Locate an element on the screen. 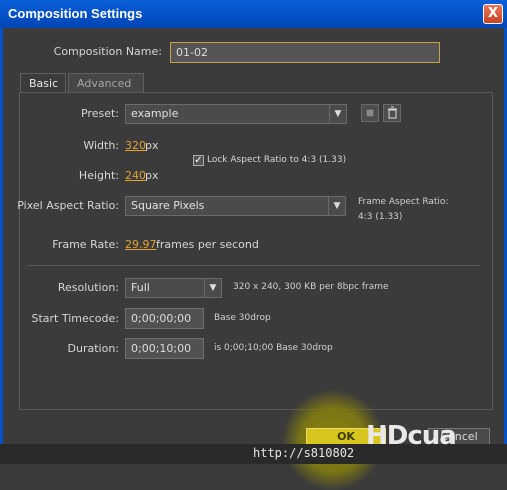 The height and width of the screenshot is (490, 507). height-unit: px is located at coordinates (152, 175).